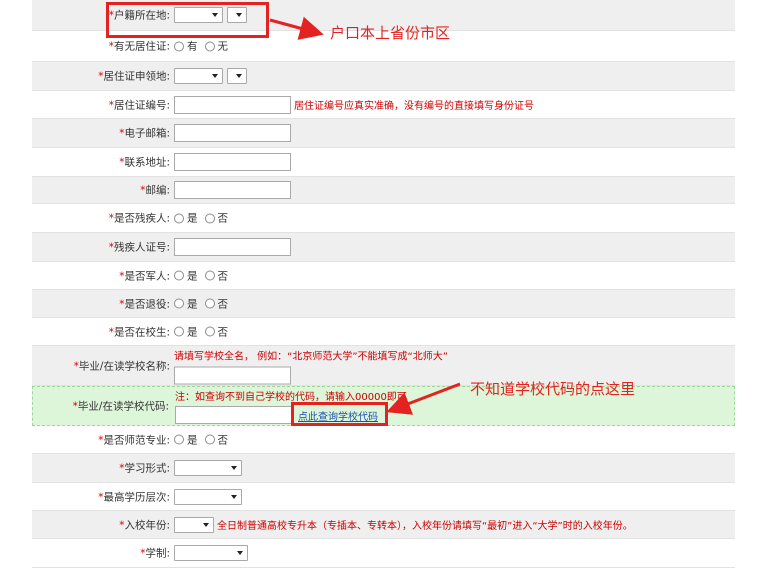  What do you see at coordinates (216, 218) in the screenshot?
I see `radio-disabled-no: 否` at bounding box center [216, 218].